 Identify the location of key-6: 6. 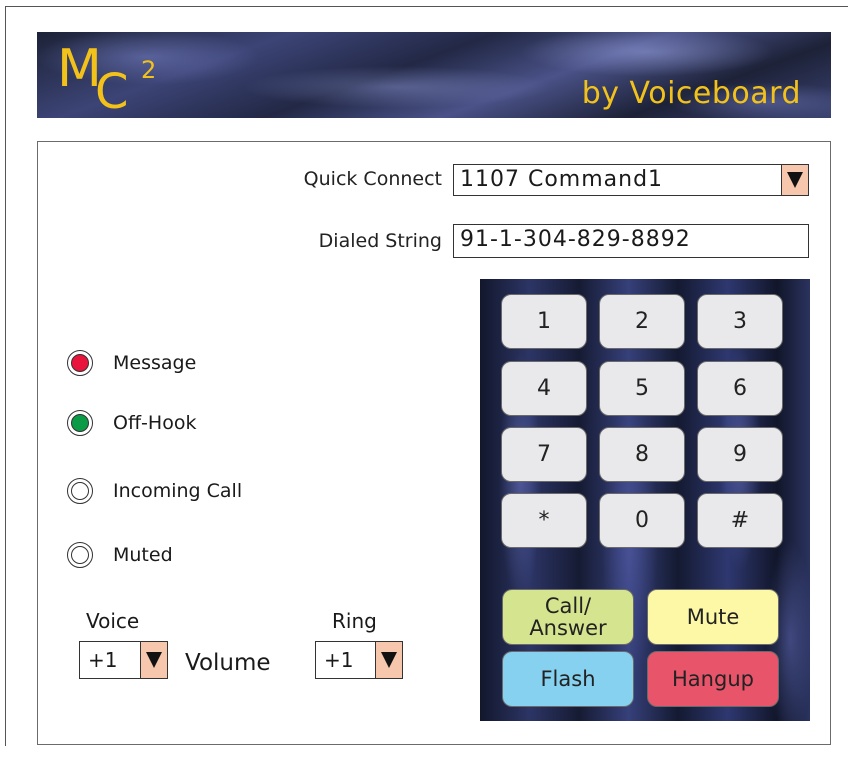
(740, 388).